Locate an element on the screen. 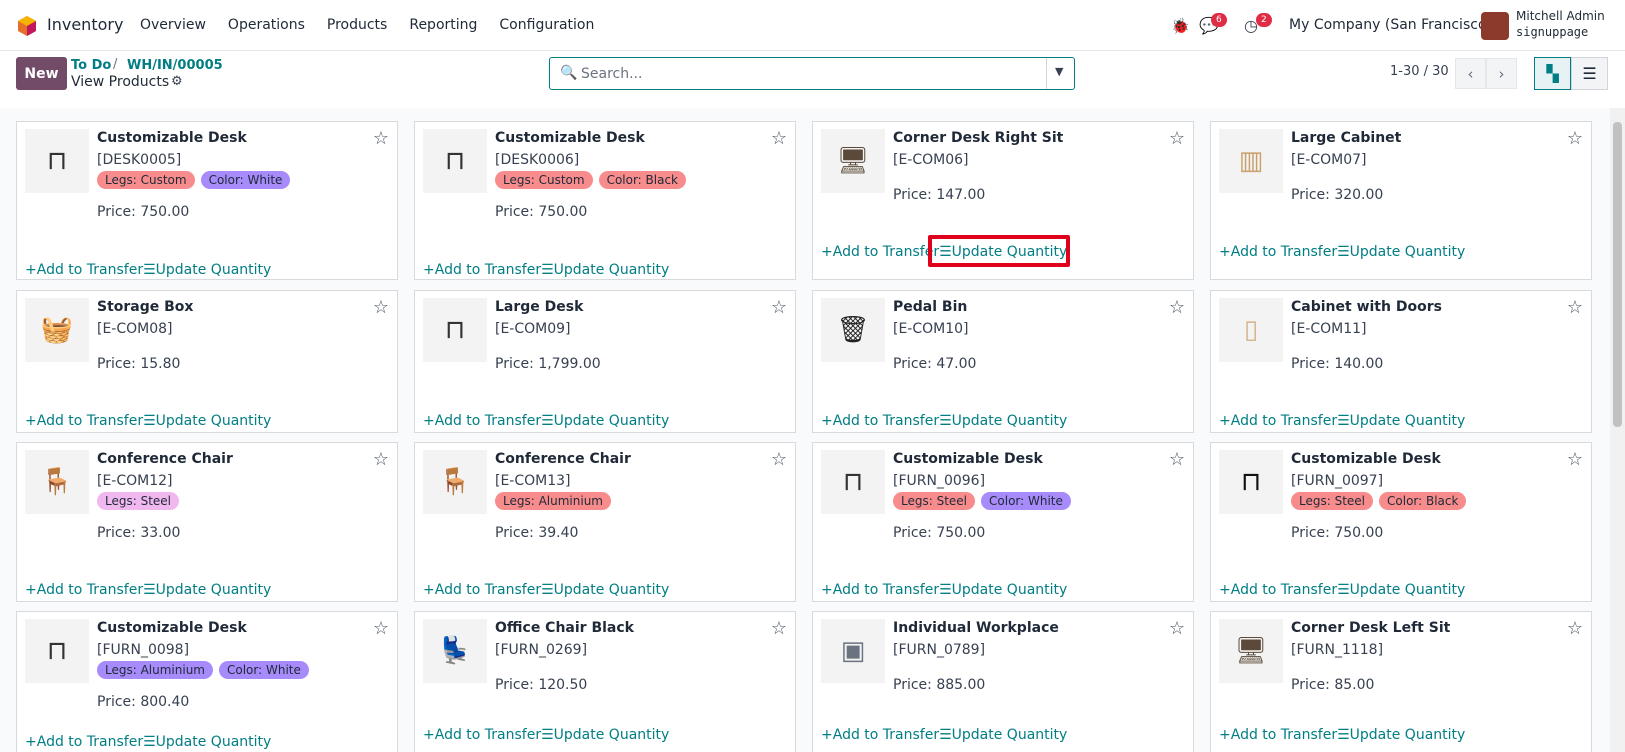 Image resolution: width=1625 pixels, height=752 pixels. pager-value: 1-30 / 30 is located at coordinates (1419, 71).